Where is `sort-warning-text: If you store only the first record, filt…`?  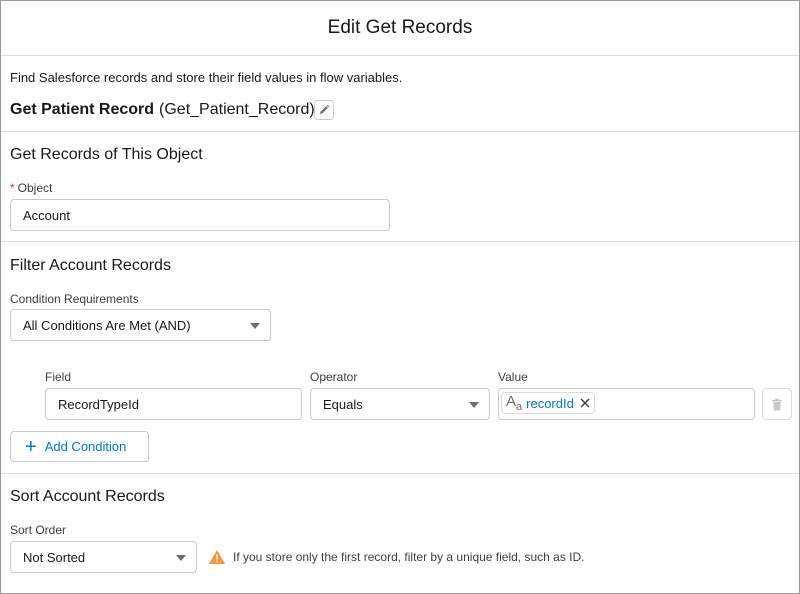
sort-warning-text: If you store only the first record, filt… is located at coordinates (409, 557).